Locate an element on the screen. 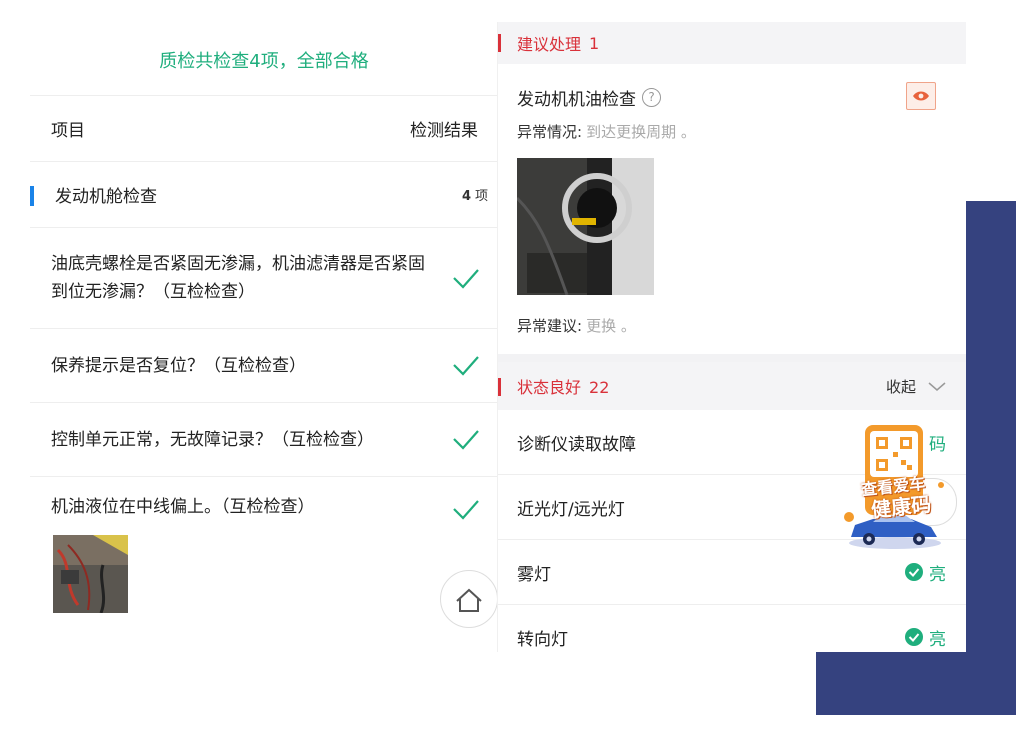  issue-photo is located at coordinates (585, 226).